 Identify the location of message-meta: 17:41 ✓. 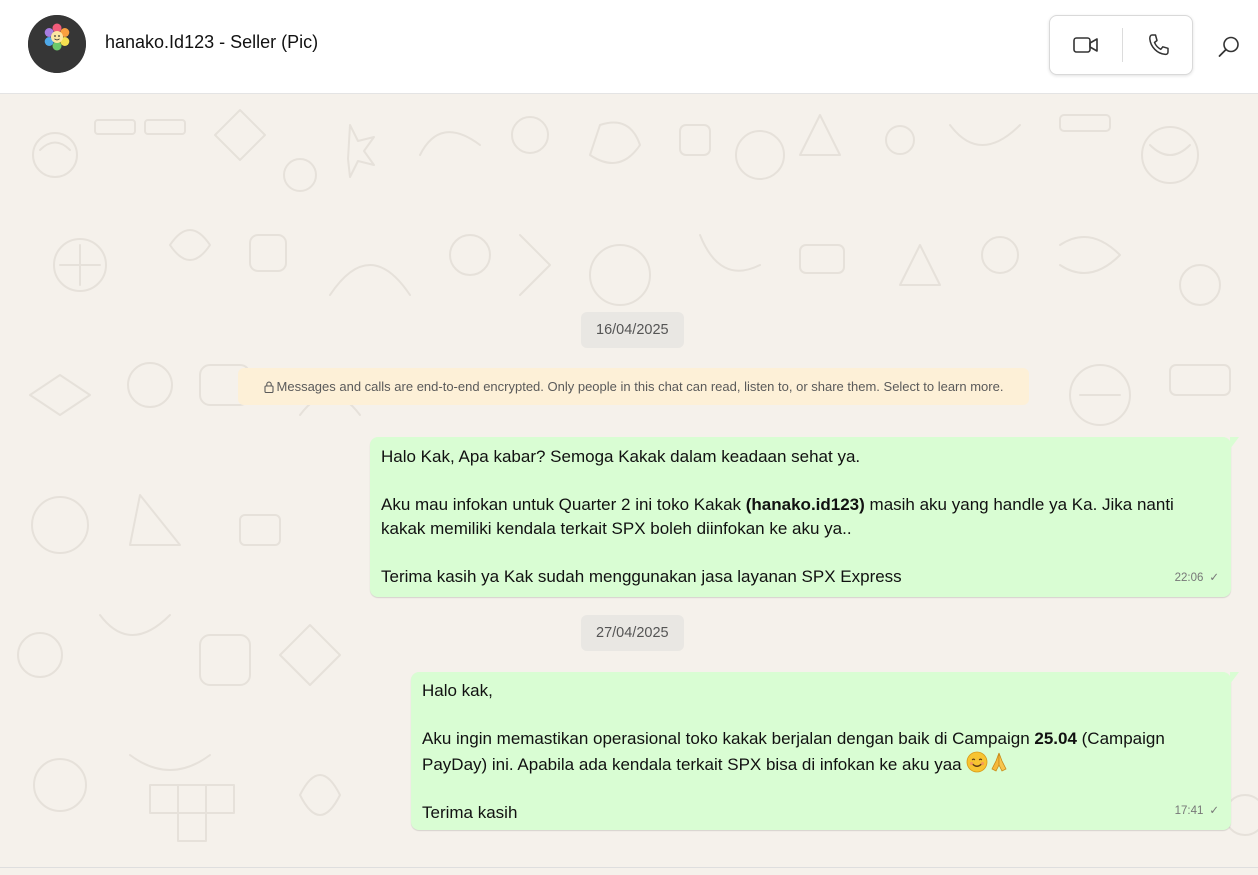
(1197, 811).